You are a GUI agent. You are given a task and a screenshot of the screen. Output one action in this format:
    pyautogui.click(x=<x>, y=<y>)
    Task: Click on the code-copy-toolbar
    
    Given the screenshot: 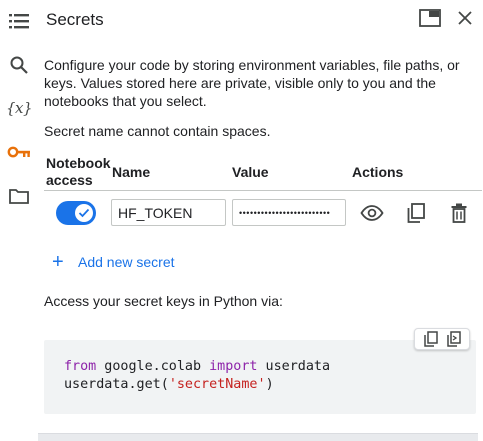 What is the action you would take?
    pyautogui.click(x=442, y=339)
    